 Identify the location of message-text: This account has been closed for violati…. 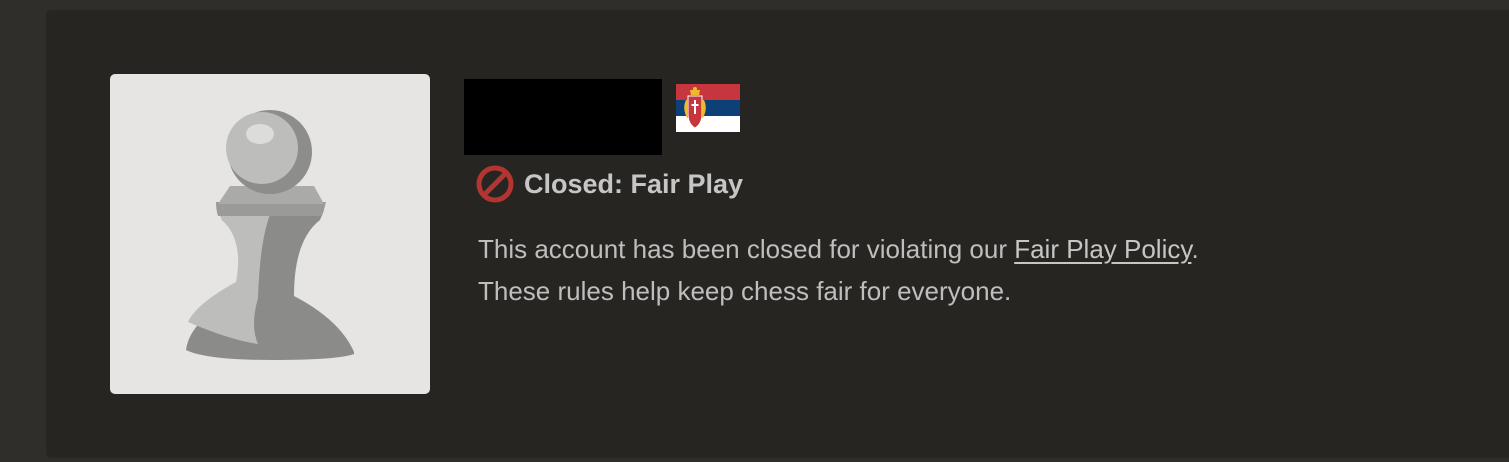
(746, 249).